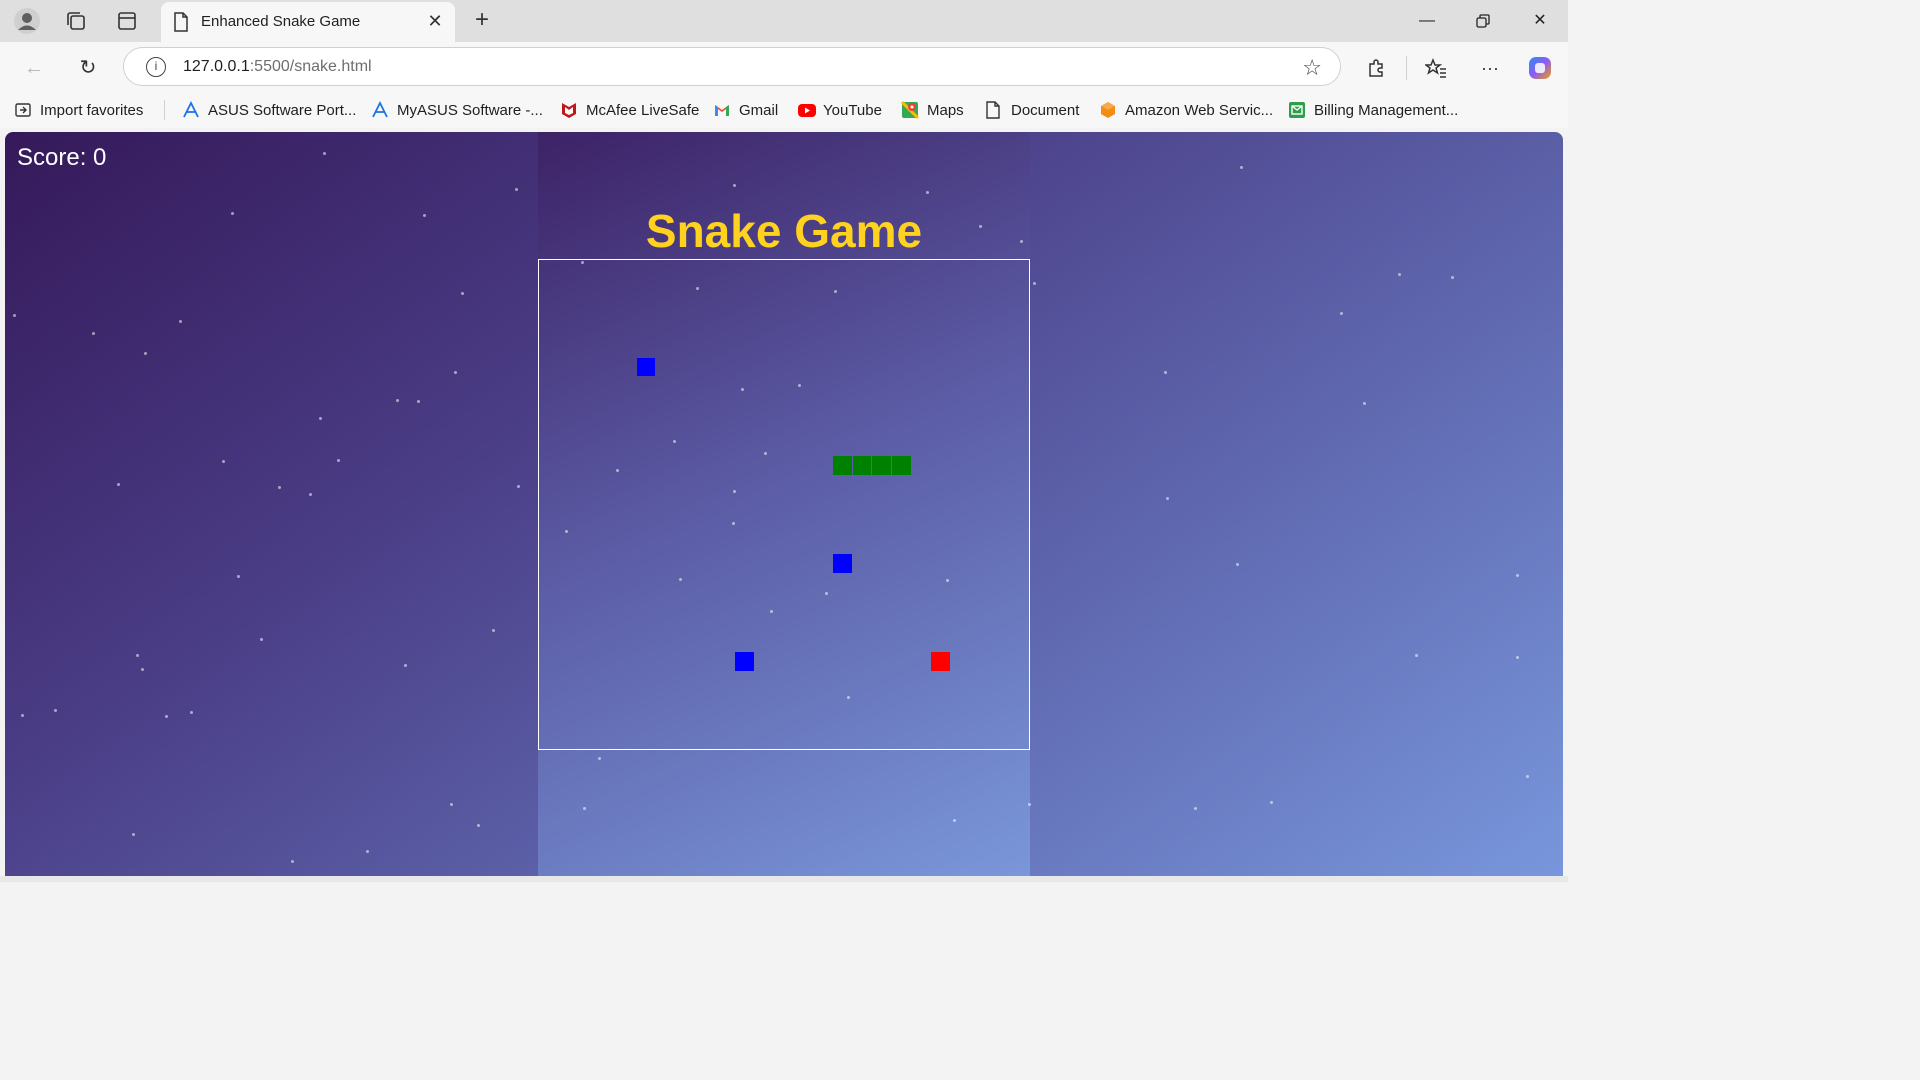 This screenshot has width=1920, height=1080. I want to click on aws-icon, so click(1108, 110).